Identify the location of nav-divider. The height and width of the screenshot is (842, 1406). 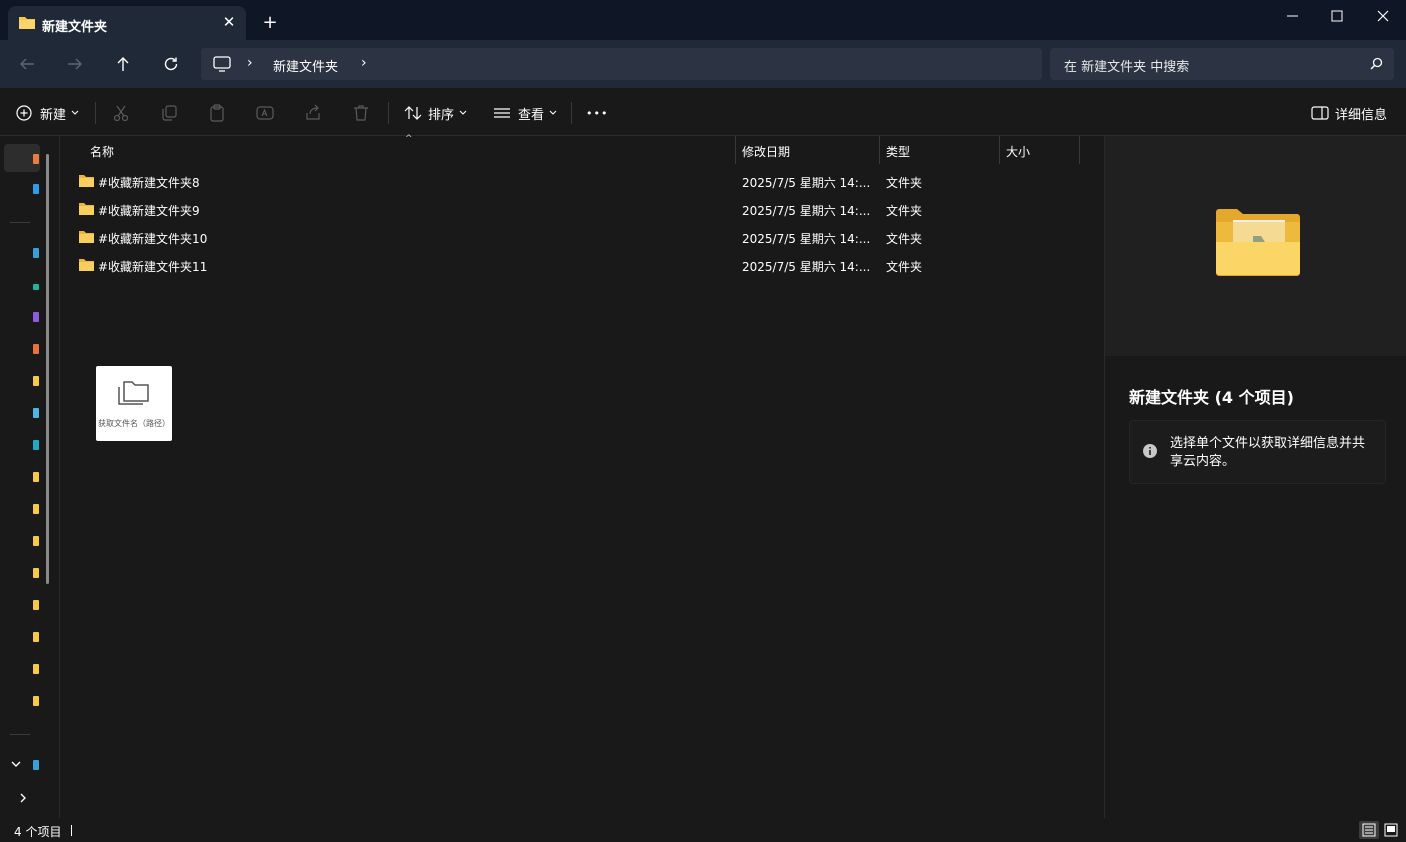
(20, 222).